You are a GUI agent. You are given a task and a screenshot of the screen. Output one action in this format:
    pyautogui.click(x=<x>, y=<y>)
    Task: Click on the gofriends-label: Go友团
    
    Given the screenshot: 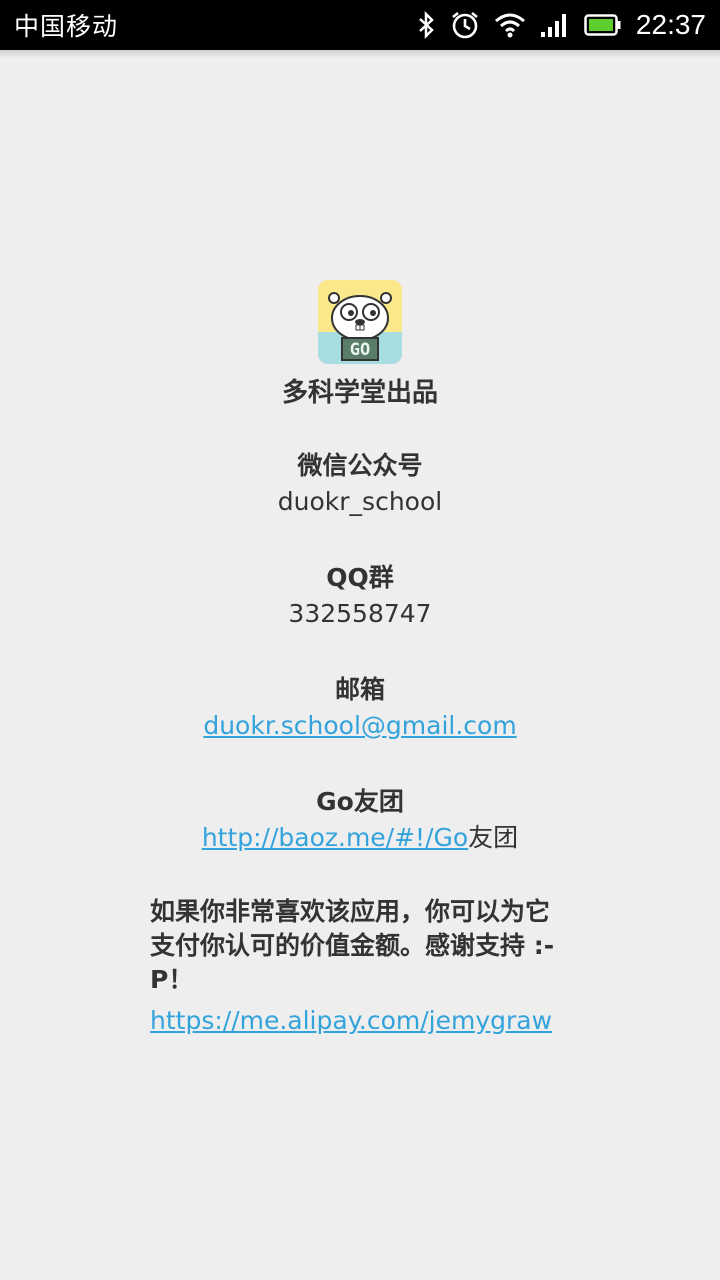 What is the action you would take?
    pyautogui.click(x=360, y=801)
    